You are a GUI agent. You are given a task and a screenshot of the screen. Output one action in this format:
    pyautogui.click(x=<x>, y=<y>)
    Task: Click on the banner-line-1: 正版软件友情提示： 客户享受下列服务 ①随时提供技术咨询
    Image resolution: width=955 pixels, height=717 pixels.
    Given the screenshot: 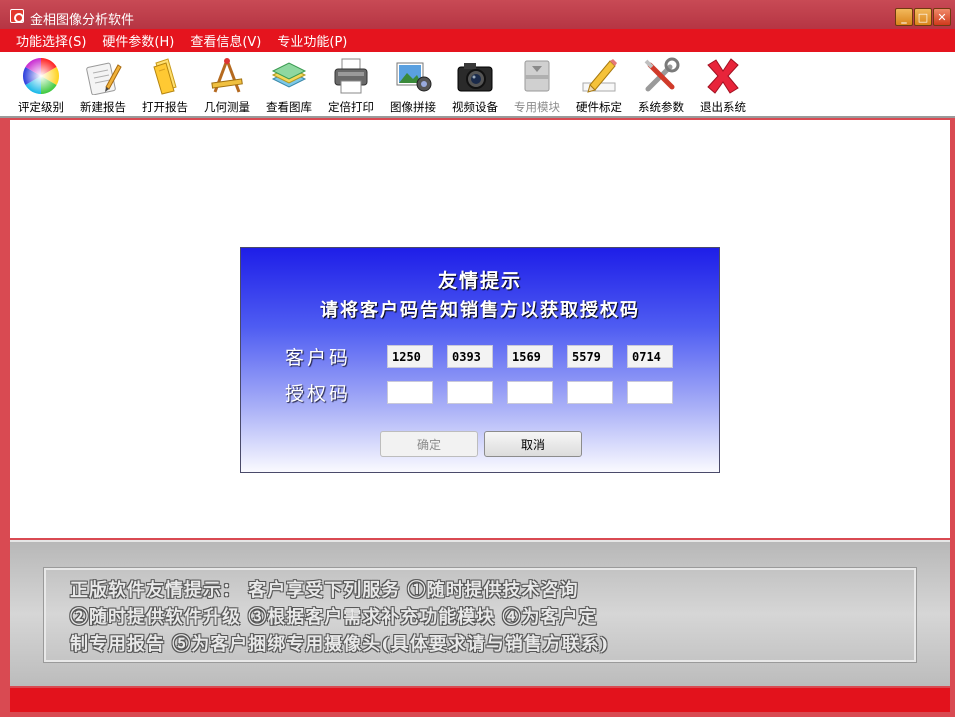 What is the action you would take?
    pyautogui.click(x=324, y=590)
    